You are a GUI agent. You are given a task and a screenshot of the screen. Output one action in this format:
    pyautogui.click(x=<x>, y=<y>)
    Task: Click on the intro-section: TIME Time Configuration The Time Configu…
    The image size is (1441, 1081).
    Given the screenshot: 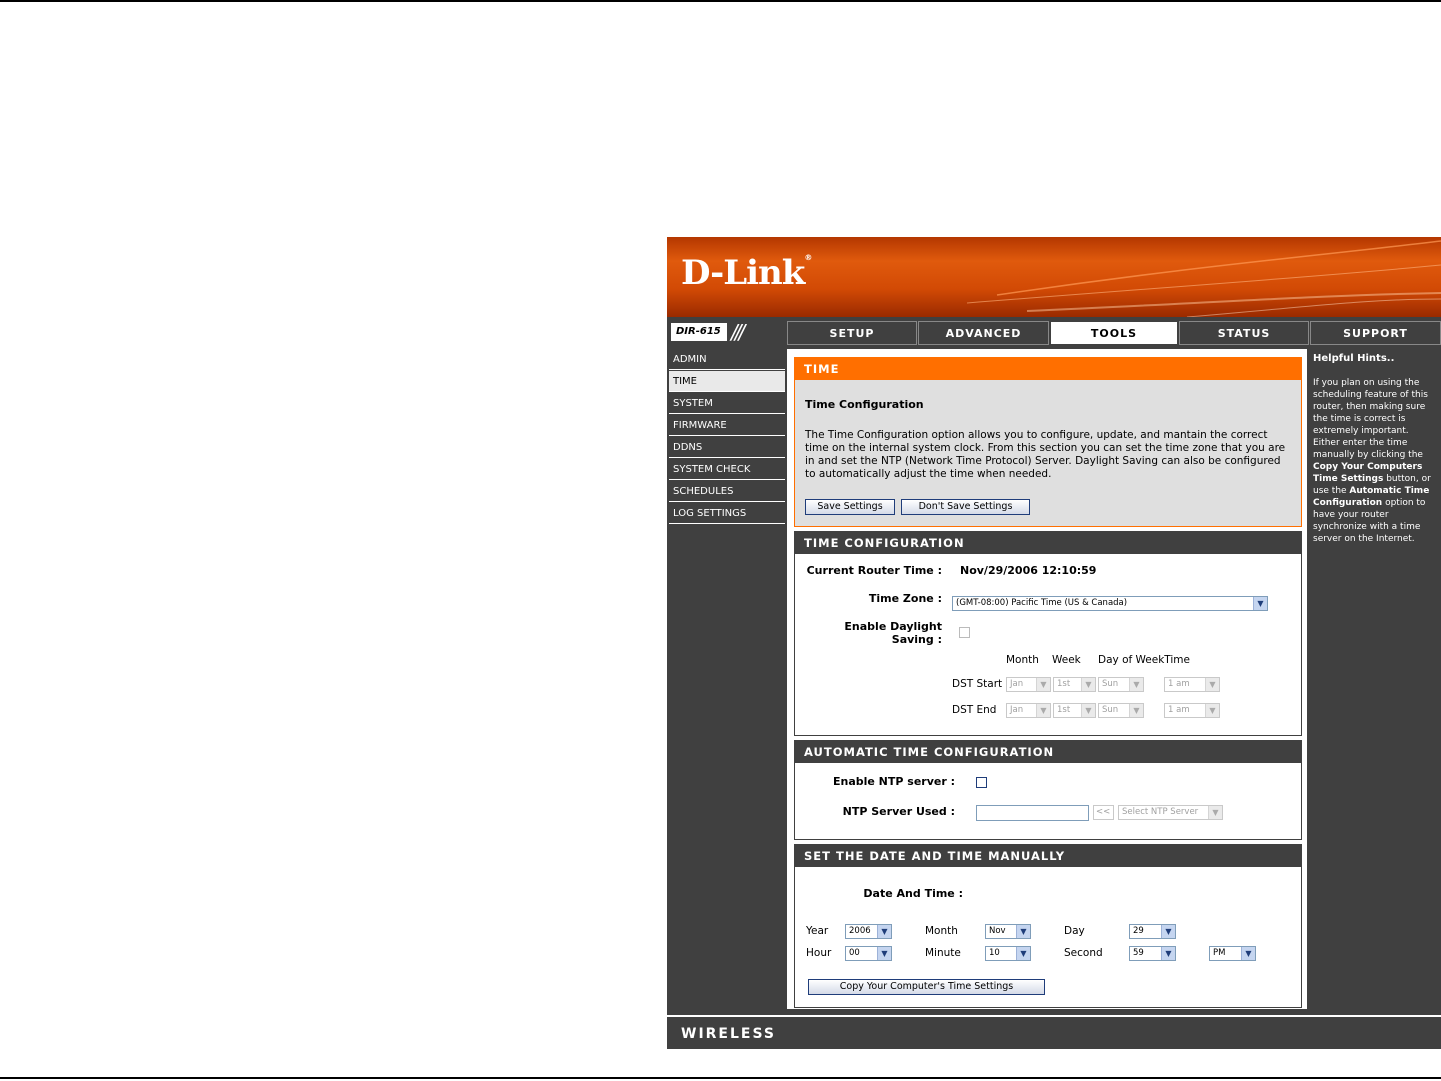 What is the action you would take?
    pyautogui.click(x=1048, y=442)
    